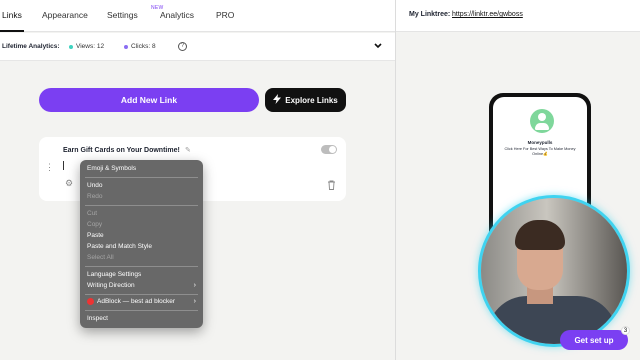 The image size is (640, 360). What do you see at coordinates (122, 15) in the screenshot?
I see `tab-settings: Settings` at bounding box center [122, 15].